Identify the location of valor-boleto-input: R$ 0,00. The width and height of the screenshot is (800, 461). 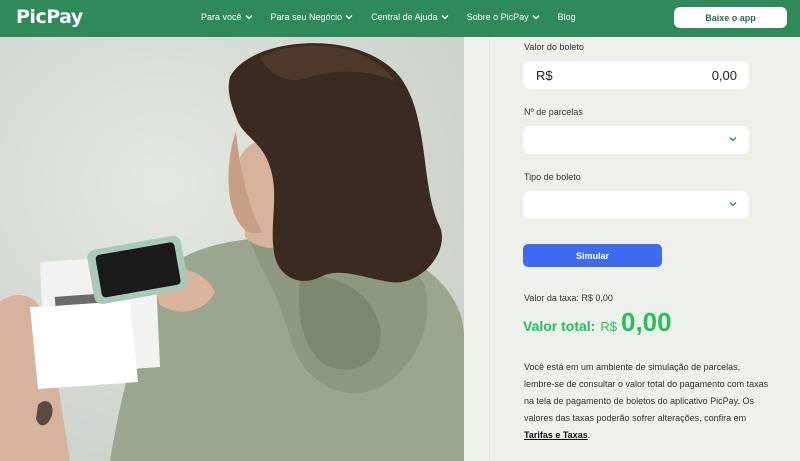
(636, 75).